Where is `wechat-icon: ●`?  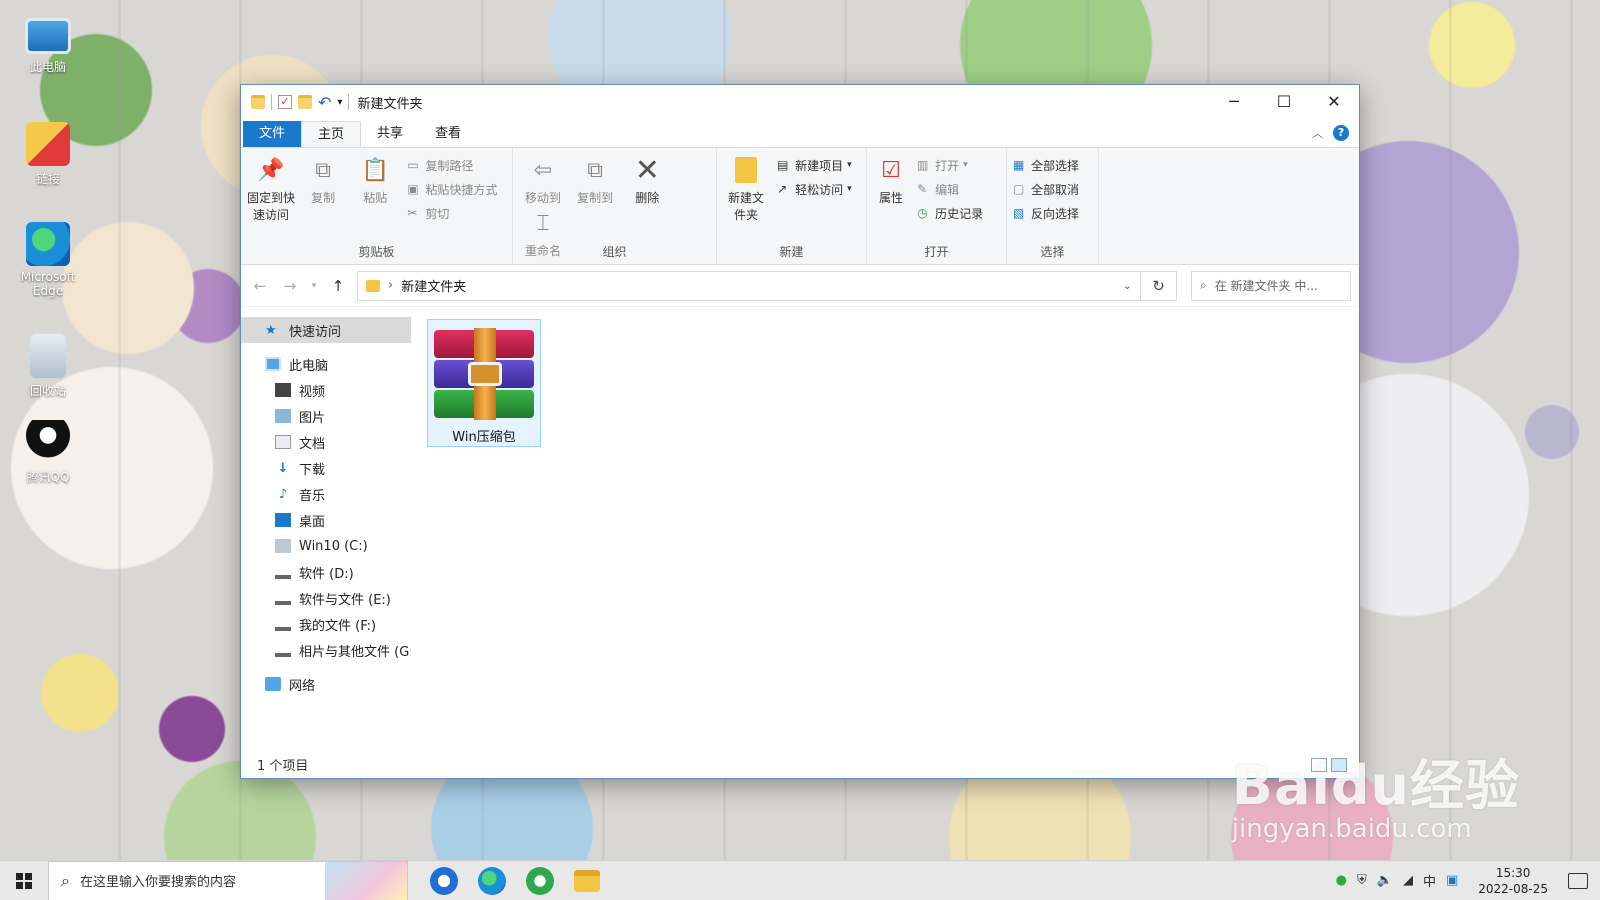 wechat-icon: ● is located at coordinates (1341, 880).